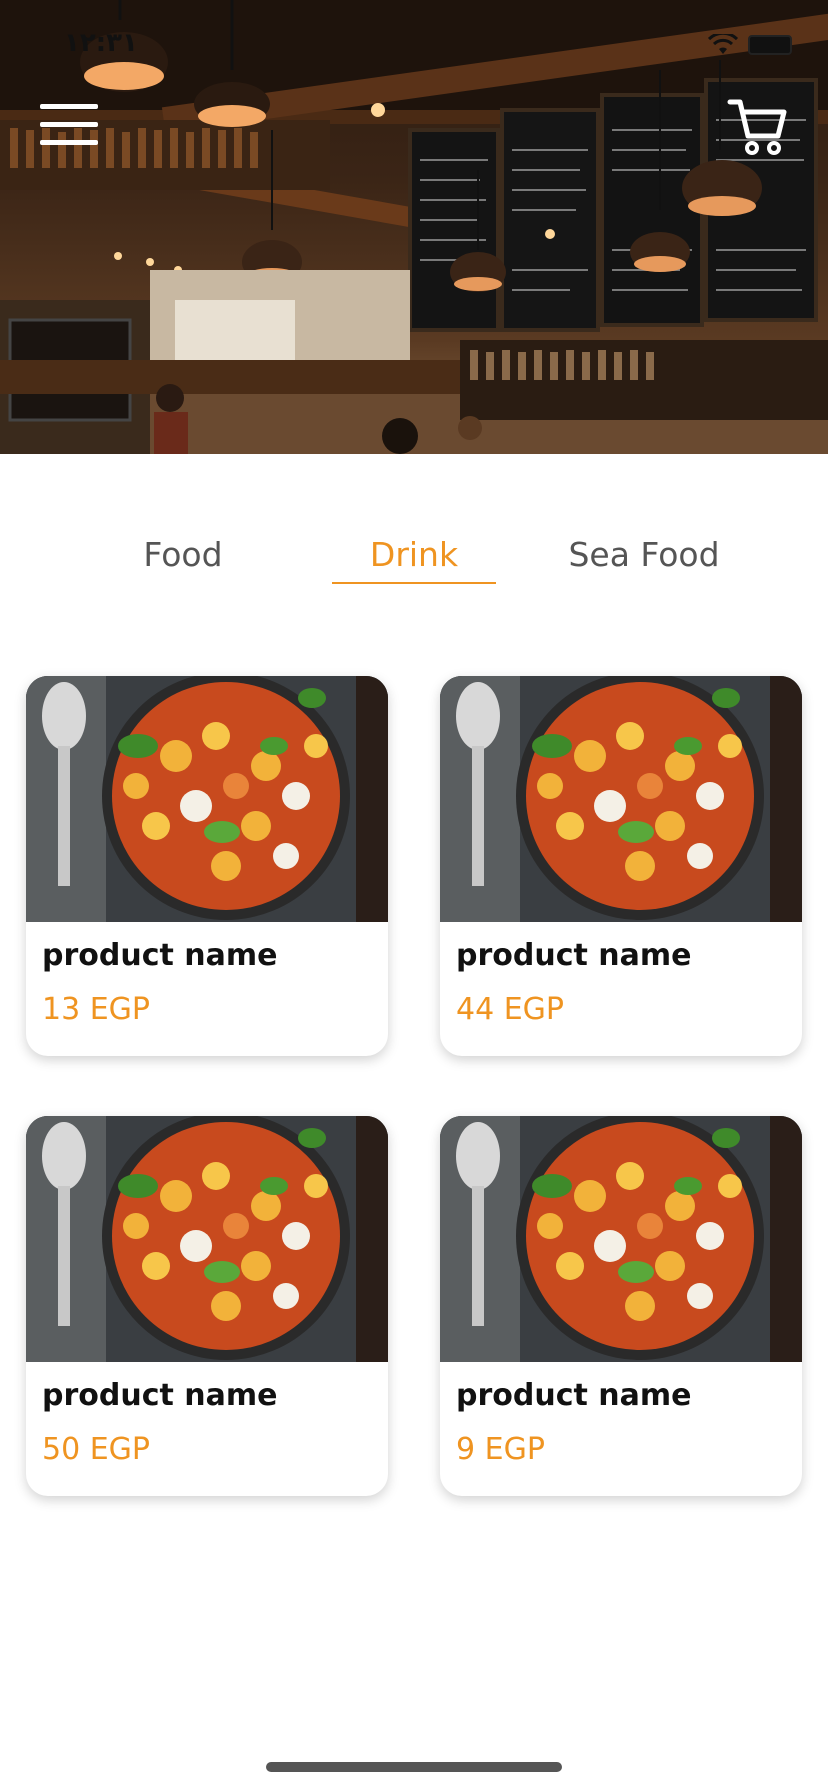 The width and height of the screenshot is (828, 1792). Describe the element at coordinates (723, 44) in the screenshot. I see `wifi-icon` at that location.